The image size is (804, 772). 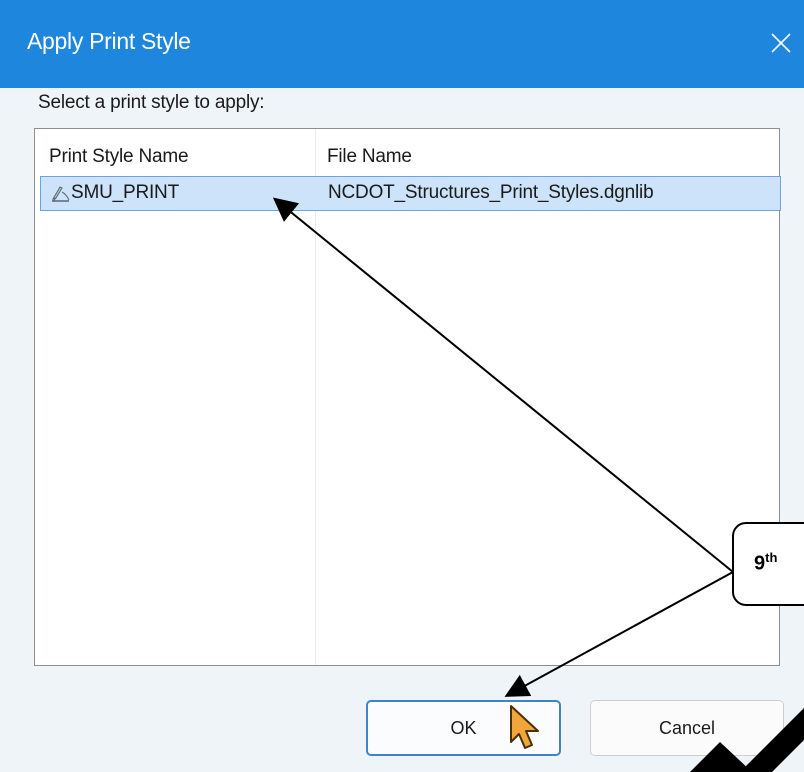 What do you see at coordinates (151, 102) in the screenshot?
I see `prompt-label: Select a print style to apply:` at bounding box center [151, 102].